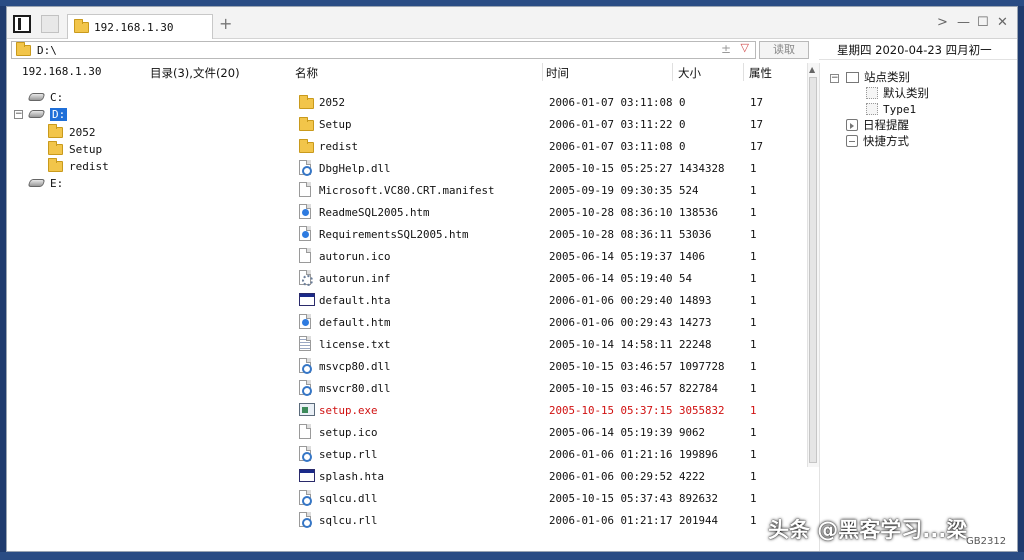 Image resolution: width=1024 pixels, height=560 pixels. Describe the element at coordinates (695, 300) in the screenshot. I see `file-size: 14893` at that location.